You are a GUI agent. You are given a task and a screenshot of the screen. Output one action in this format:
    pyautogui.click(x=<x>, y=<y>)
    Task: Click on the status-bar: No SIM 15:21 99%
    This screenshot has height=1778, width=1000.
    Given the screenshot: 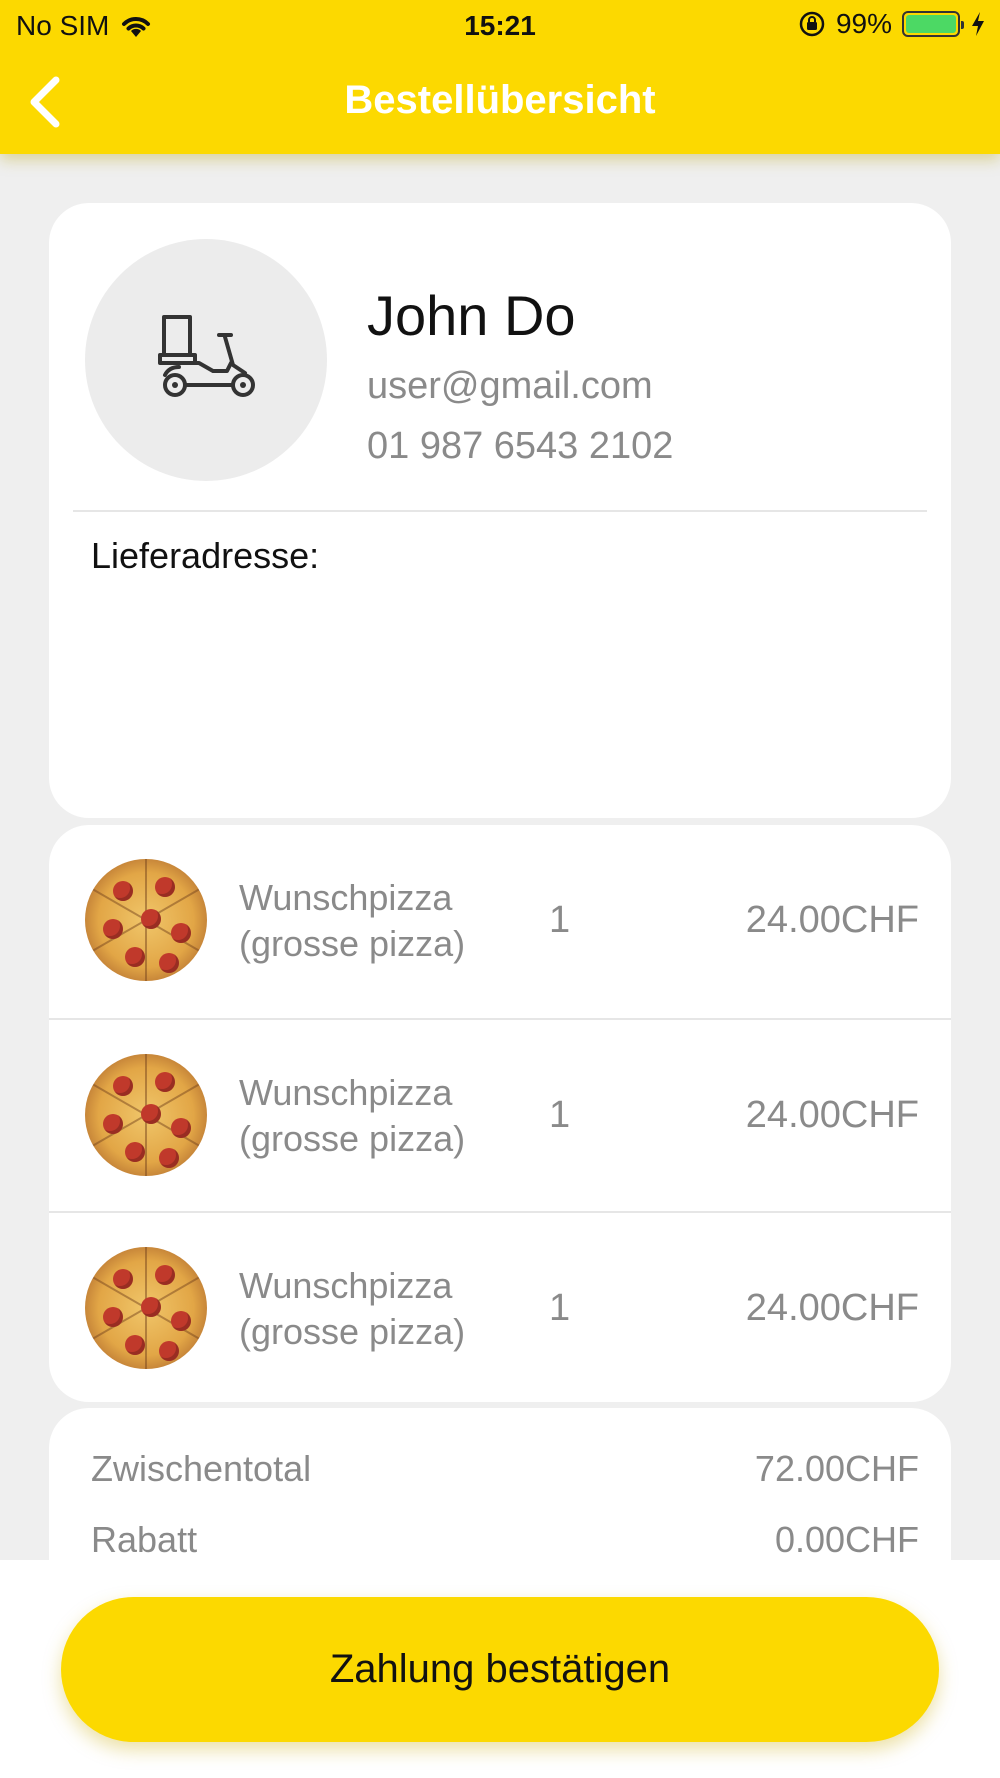 What is the action you would take?
    pyautogui.click(x=500, y=25)
    